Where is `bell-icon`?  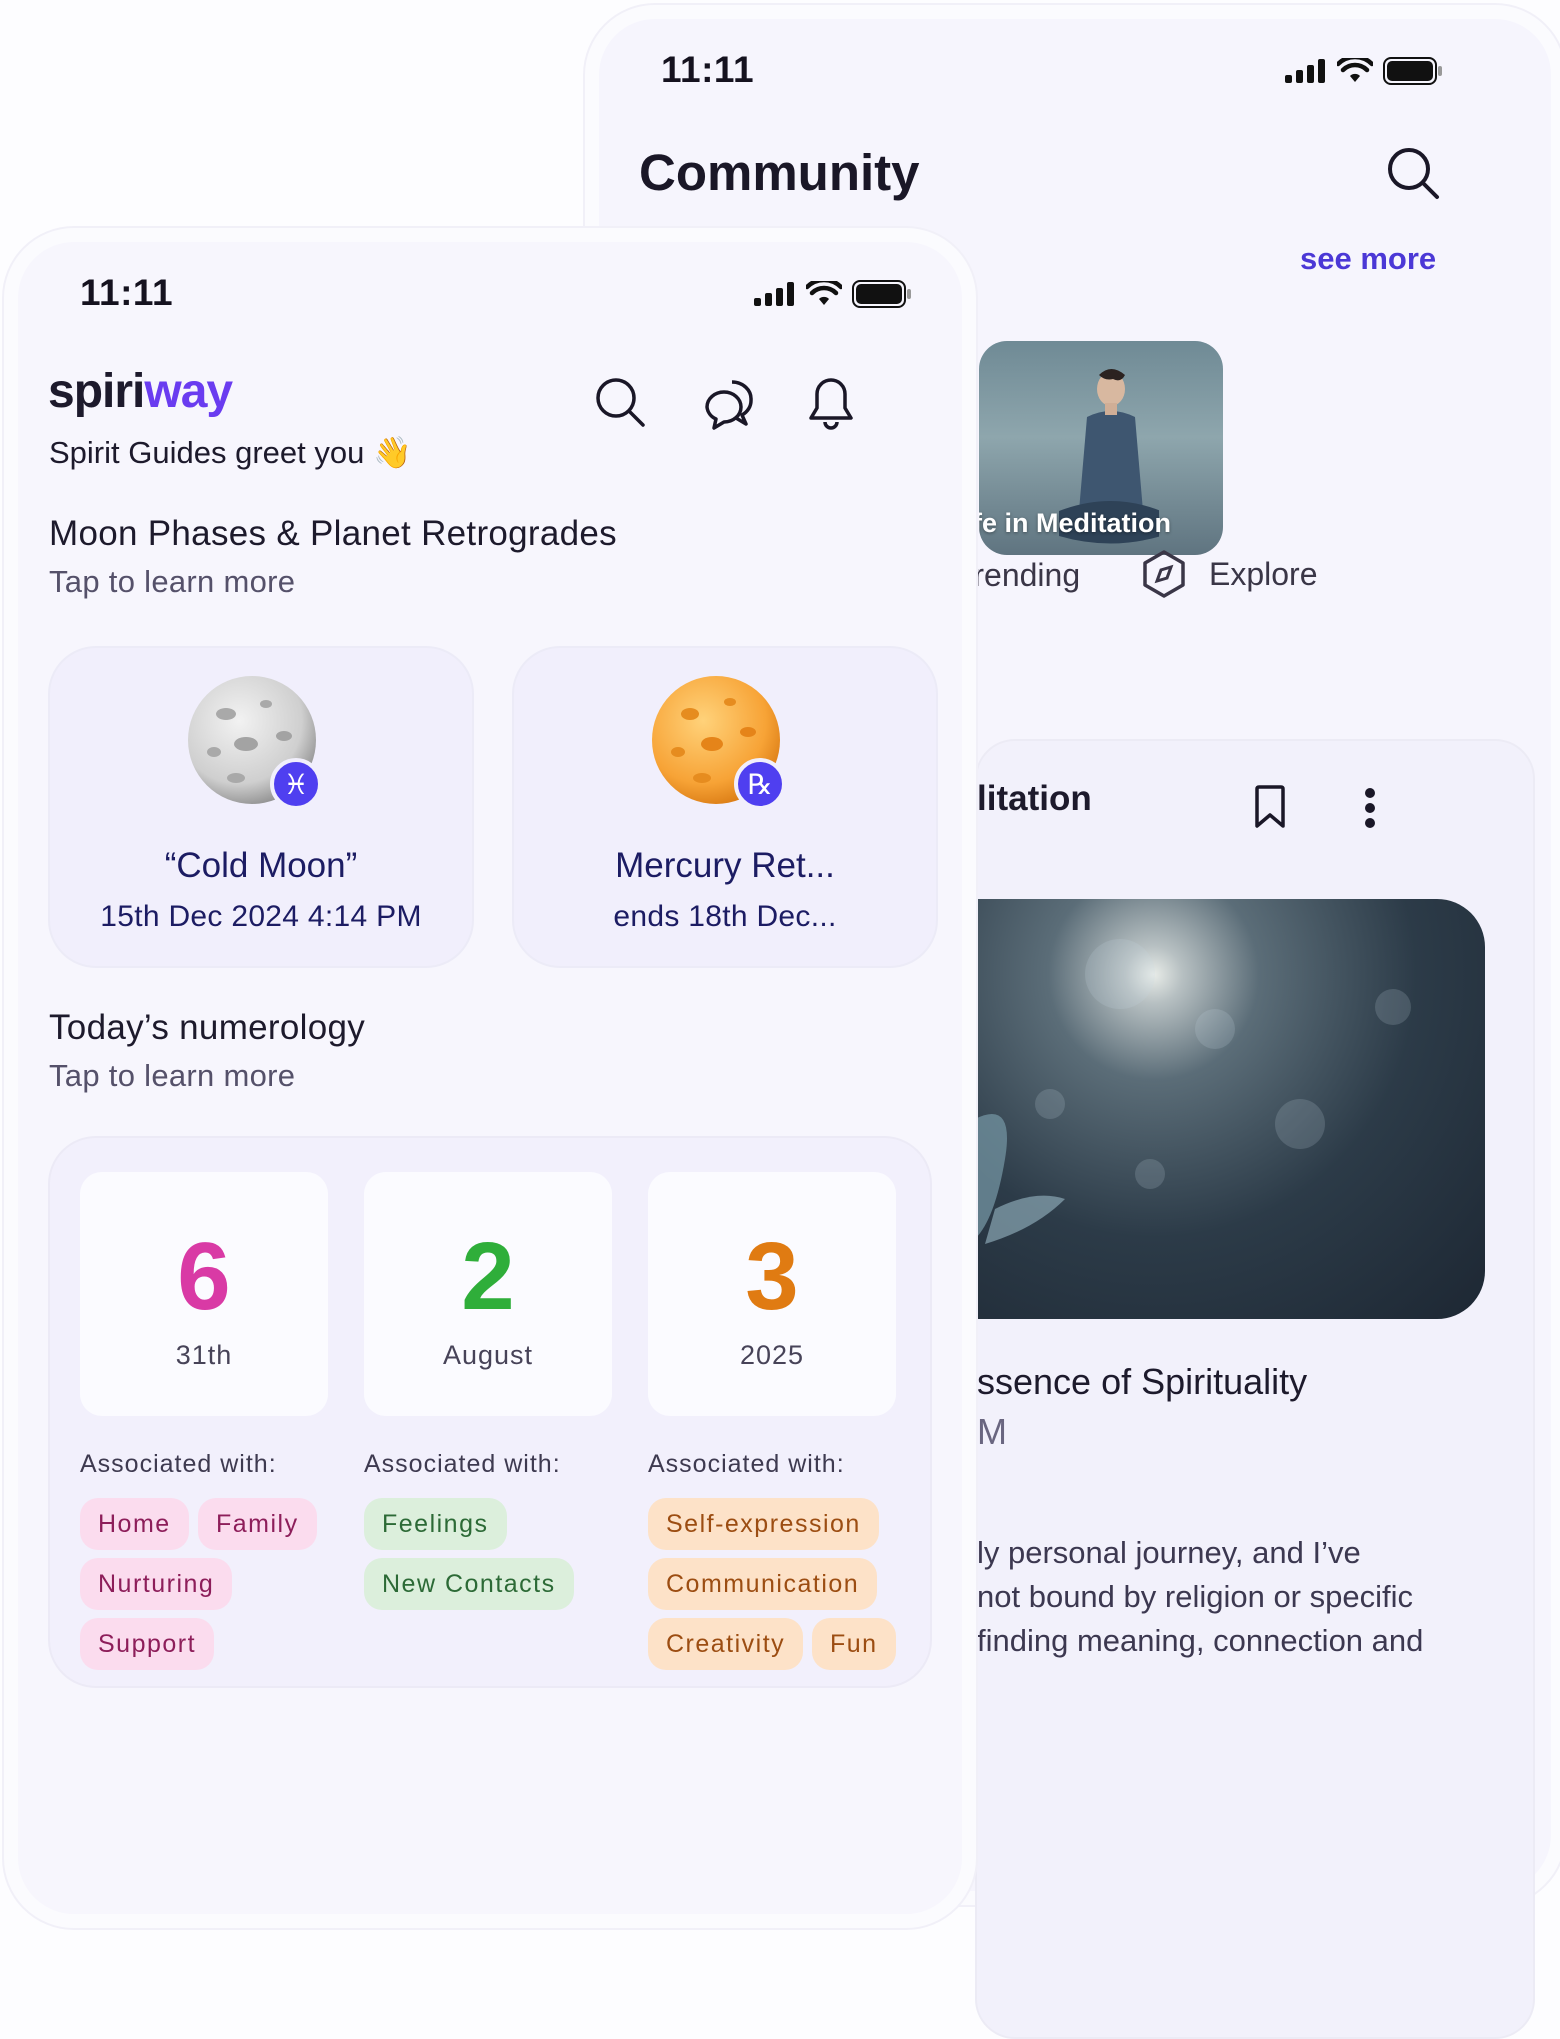 bell-icon is located at coordinates (831, 404).